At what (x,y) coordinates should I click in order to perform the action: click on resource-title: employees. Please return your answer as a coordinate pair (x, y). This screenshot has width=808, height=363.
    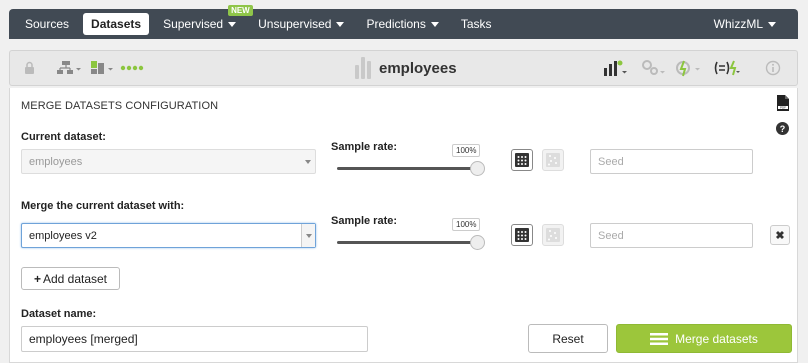
    Looking at the image, I should click on (406, 68).